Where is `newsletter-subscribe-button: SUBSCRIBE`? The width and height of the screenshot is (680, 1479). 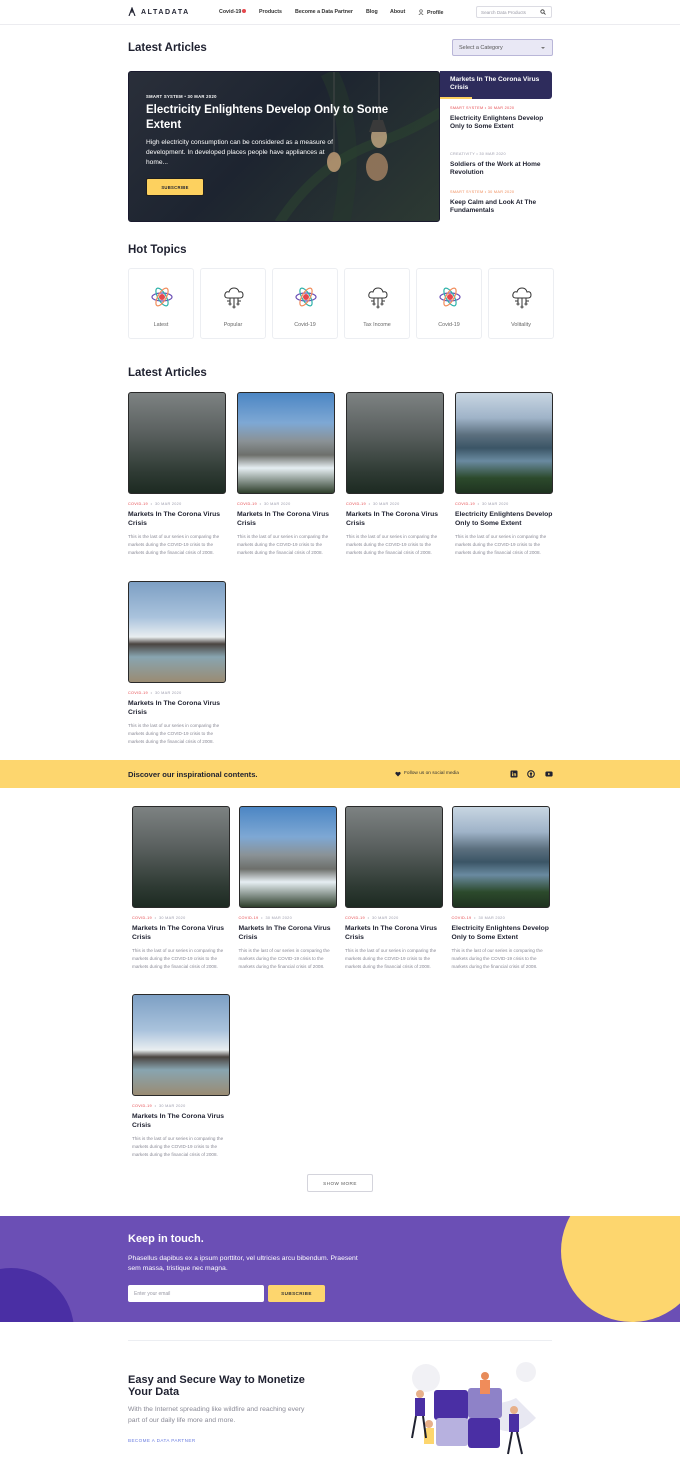 newsletter-subscribe-button: SUBSCRIBE is located at coordinates (296, 1293).